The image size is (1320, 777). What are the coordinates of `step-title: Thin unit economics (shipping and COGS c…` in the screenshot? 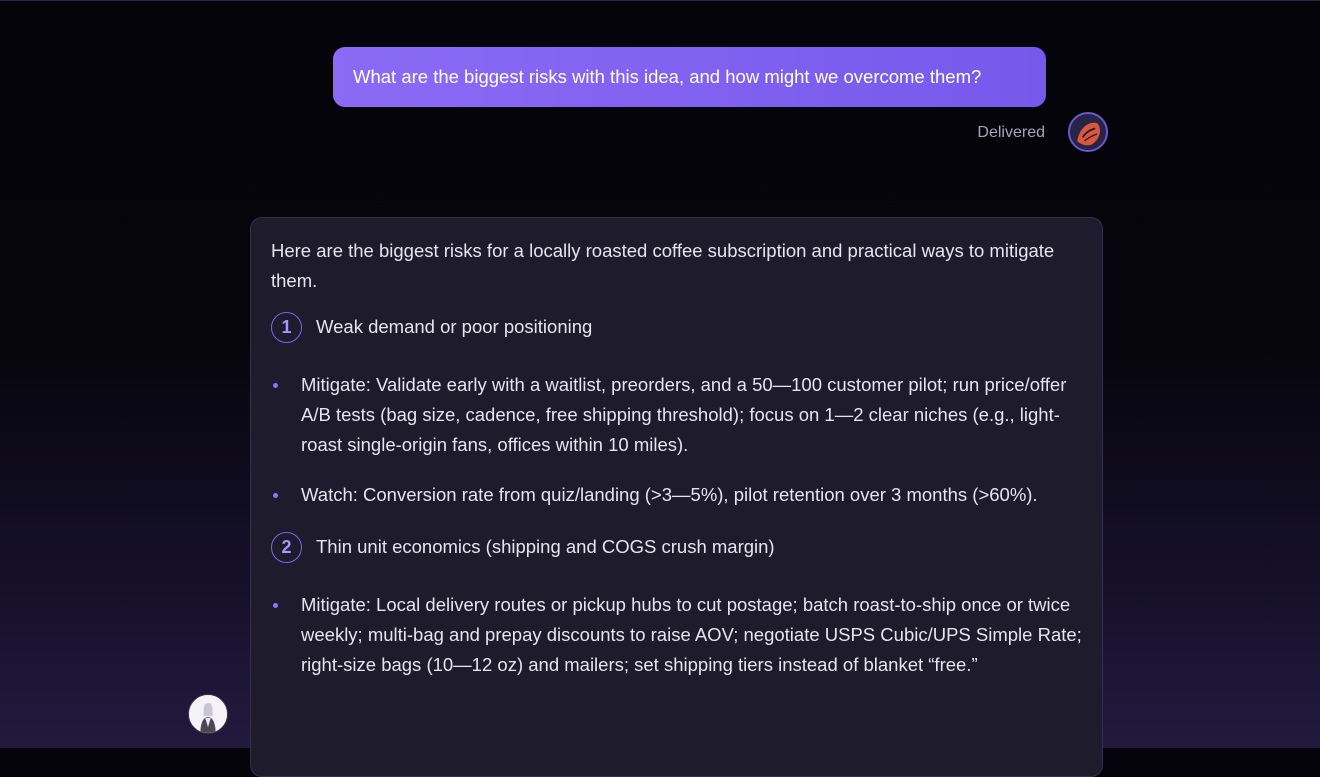 It's located at (545, 546).